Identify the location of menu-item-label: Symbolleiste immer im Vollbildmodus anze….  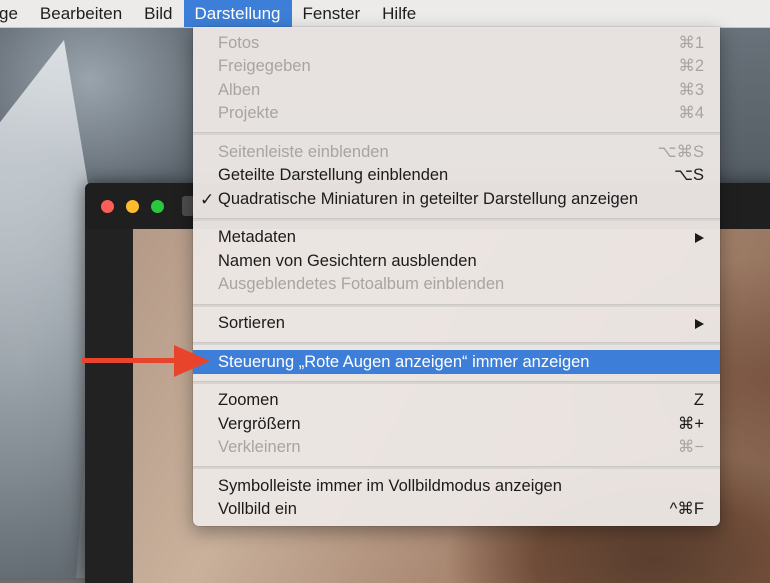
(390, 486).